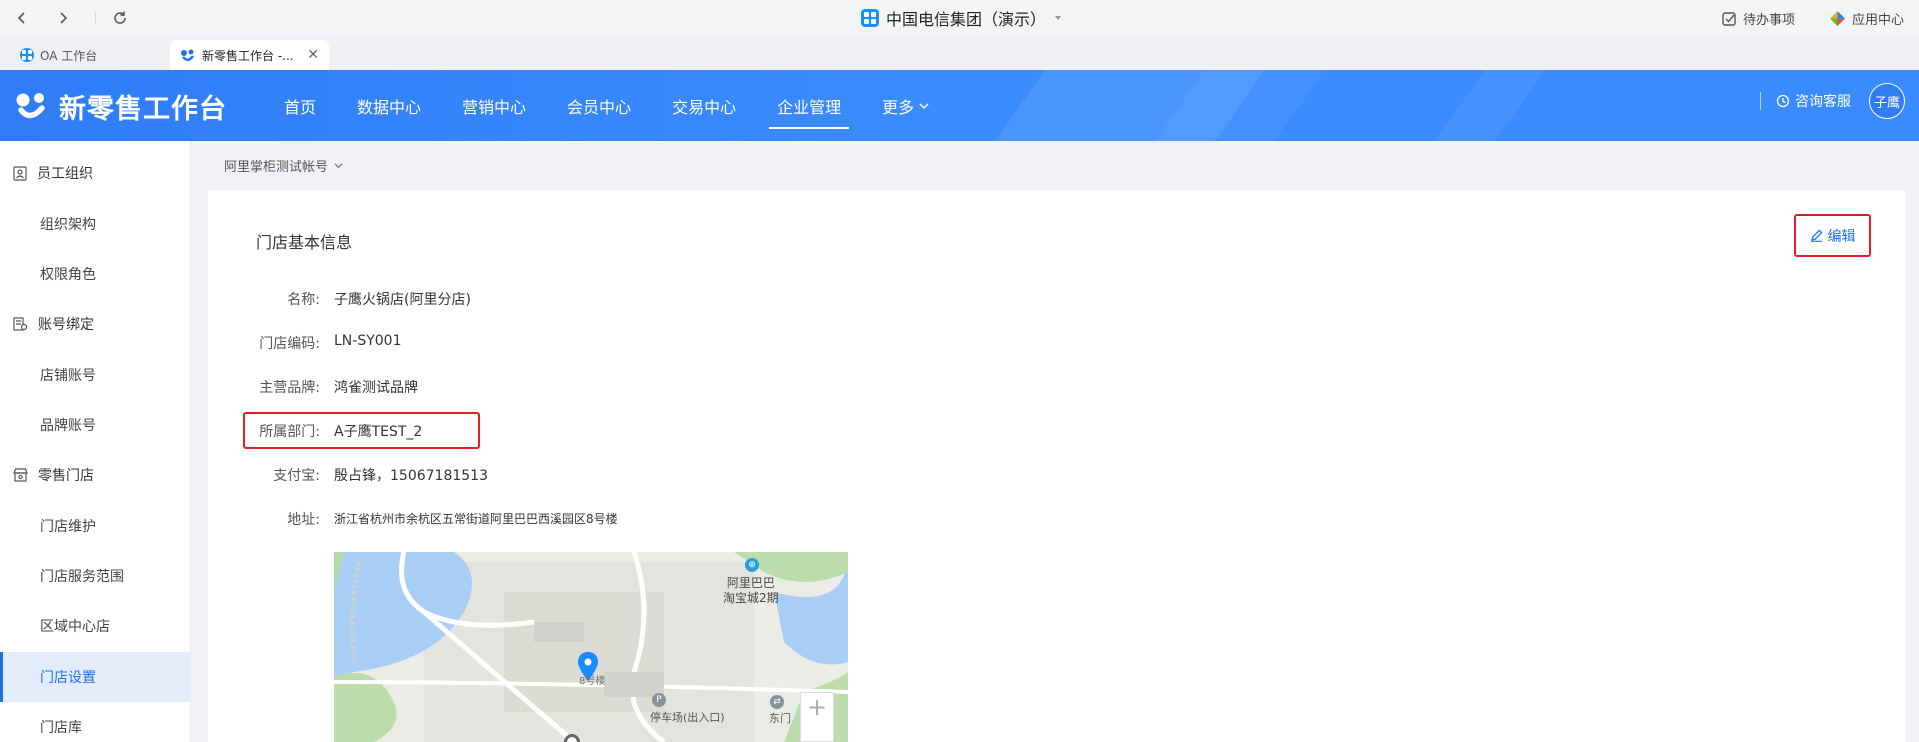  What do you see at coordinates (289, 388) in the screenshot?
I see `field-label-main-brand: 主营品牌:` at bounding box center [289, 388].